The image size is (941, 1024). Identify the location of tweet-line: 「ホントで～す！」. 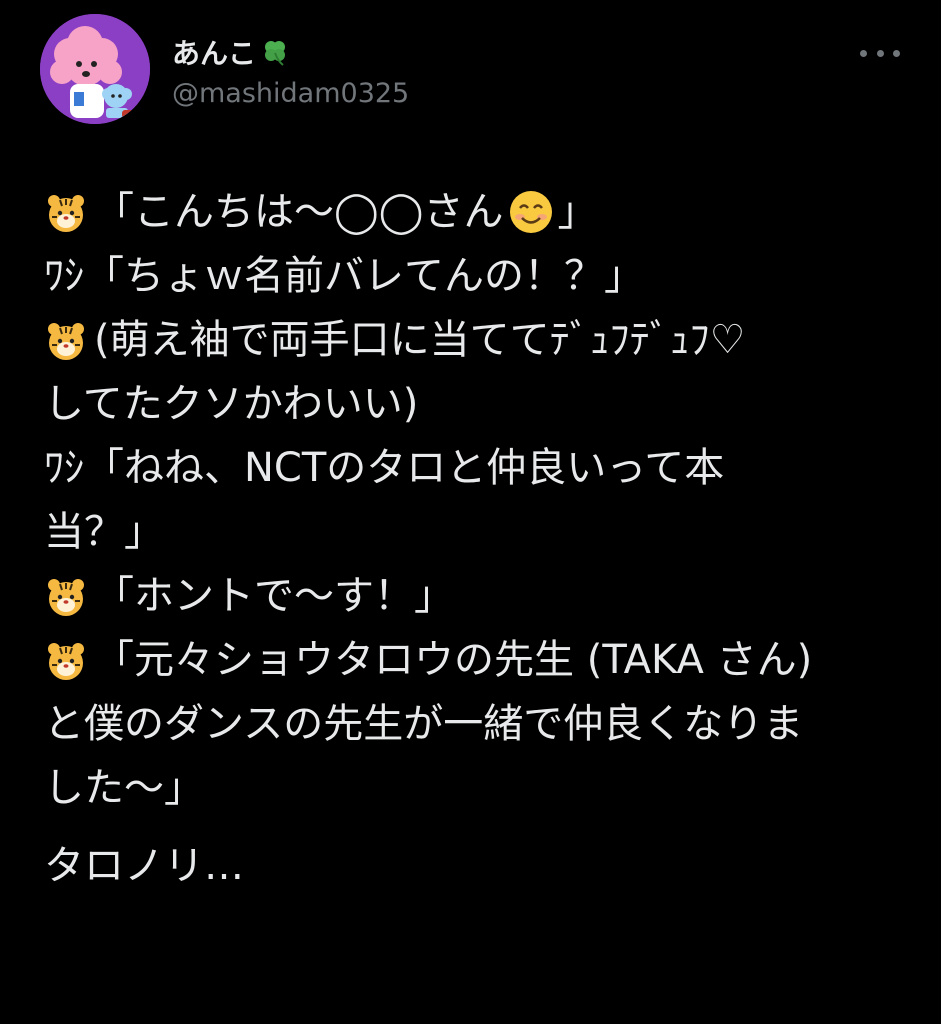
(479, 596).